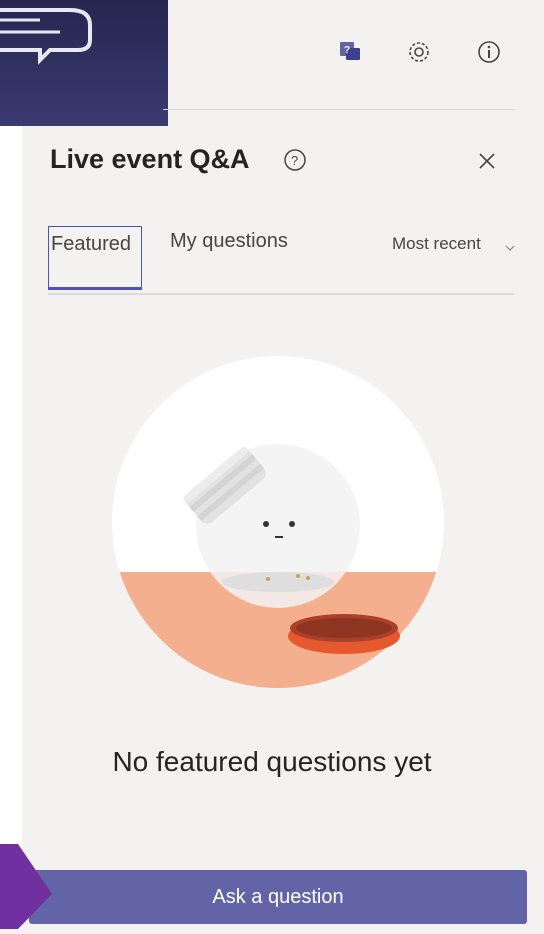 This screenshot has height=934, width=544. Describe the element at coordinates (95, 257) in the screenshot. I see `tab-featured: Featured` at that location.